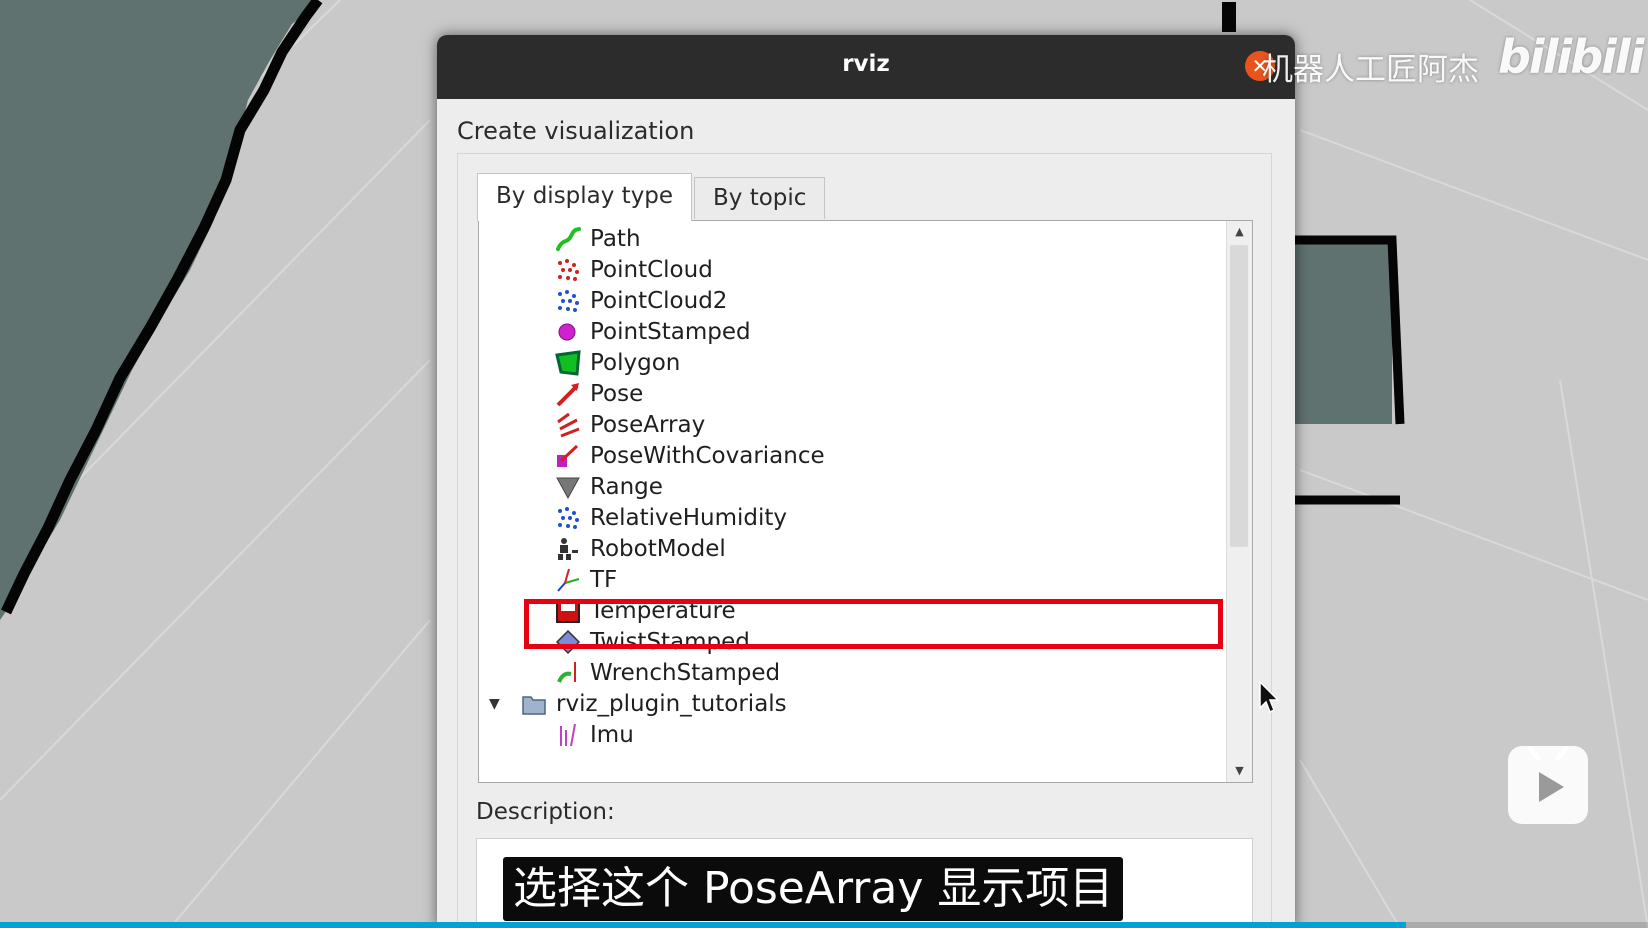 The width and height of the screenshot is (1648, 928). What do you see at coordinates (866, 64) in the screenshot?
I see `window-title: rviz` at bounding box center [866, 64].